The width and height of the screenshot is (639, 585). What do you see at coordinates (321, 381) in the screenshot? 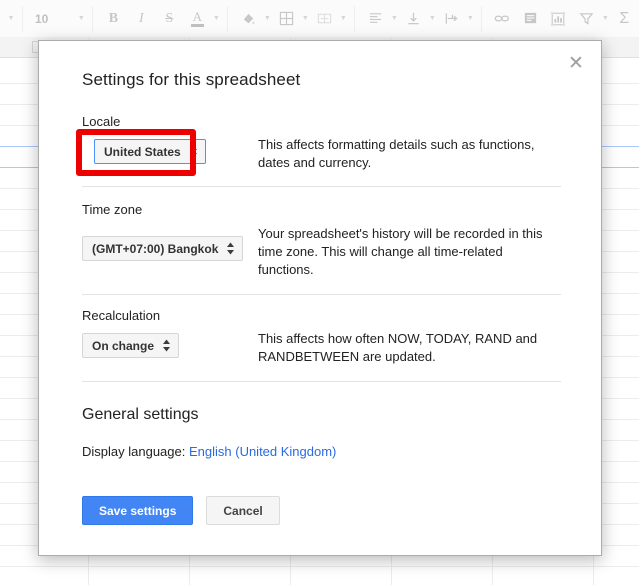
I see `divider-recalculation` at bounding box center [321, 381].